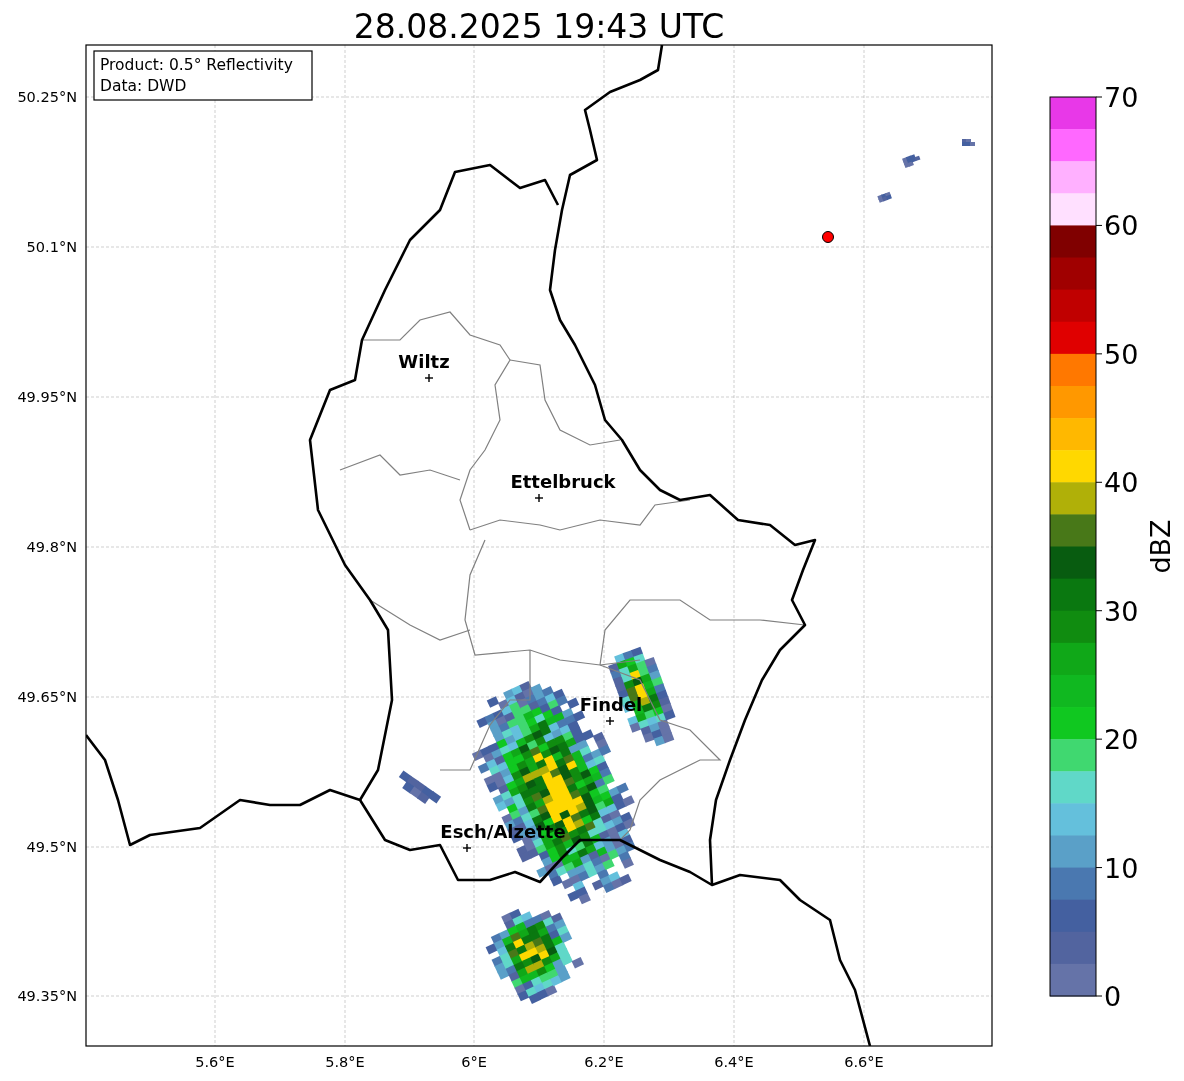  What do you see at coordinates (1160, 546) in the screenshot?
I see `colorbar-label: dBZ` at bounding box center [1160, 546].